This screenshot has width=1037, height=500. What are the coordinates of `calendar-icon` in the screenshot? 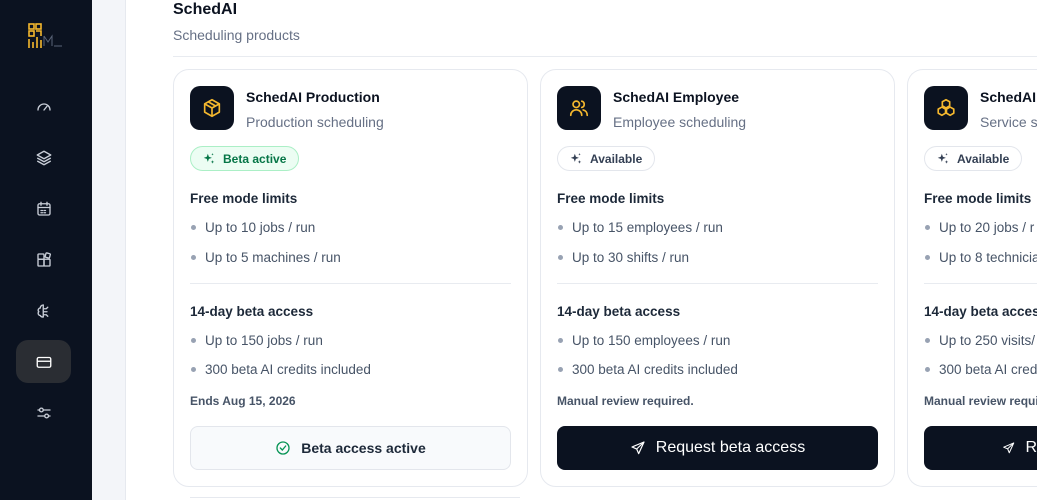 It's located at (43, 208).